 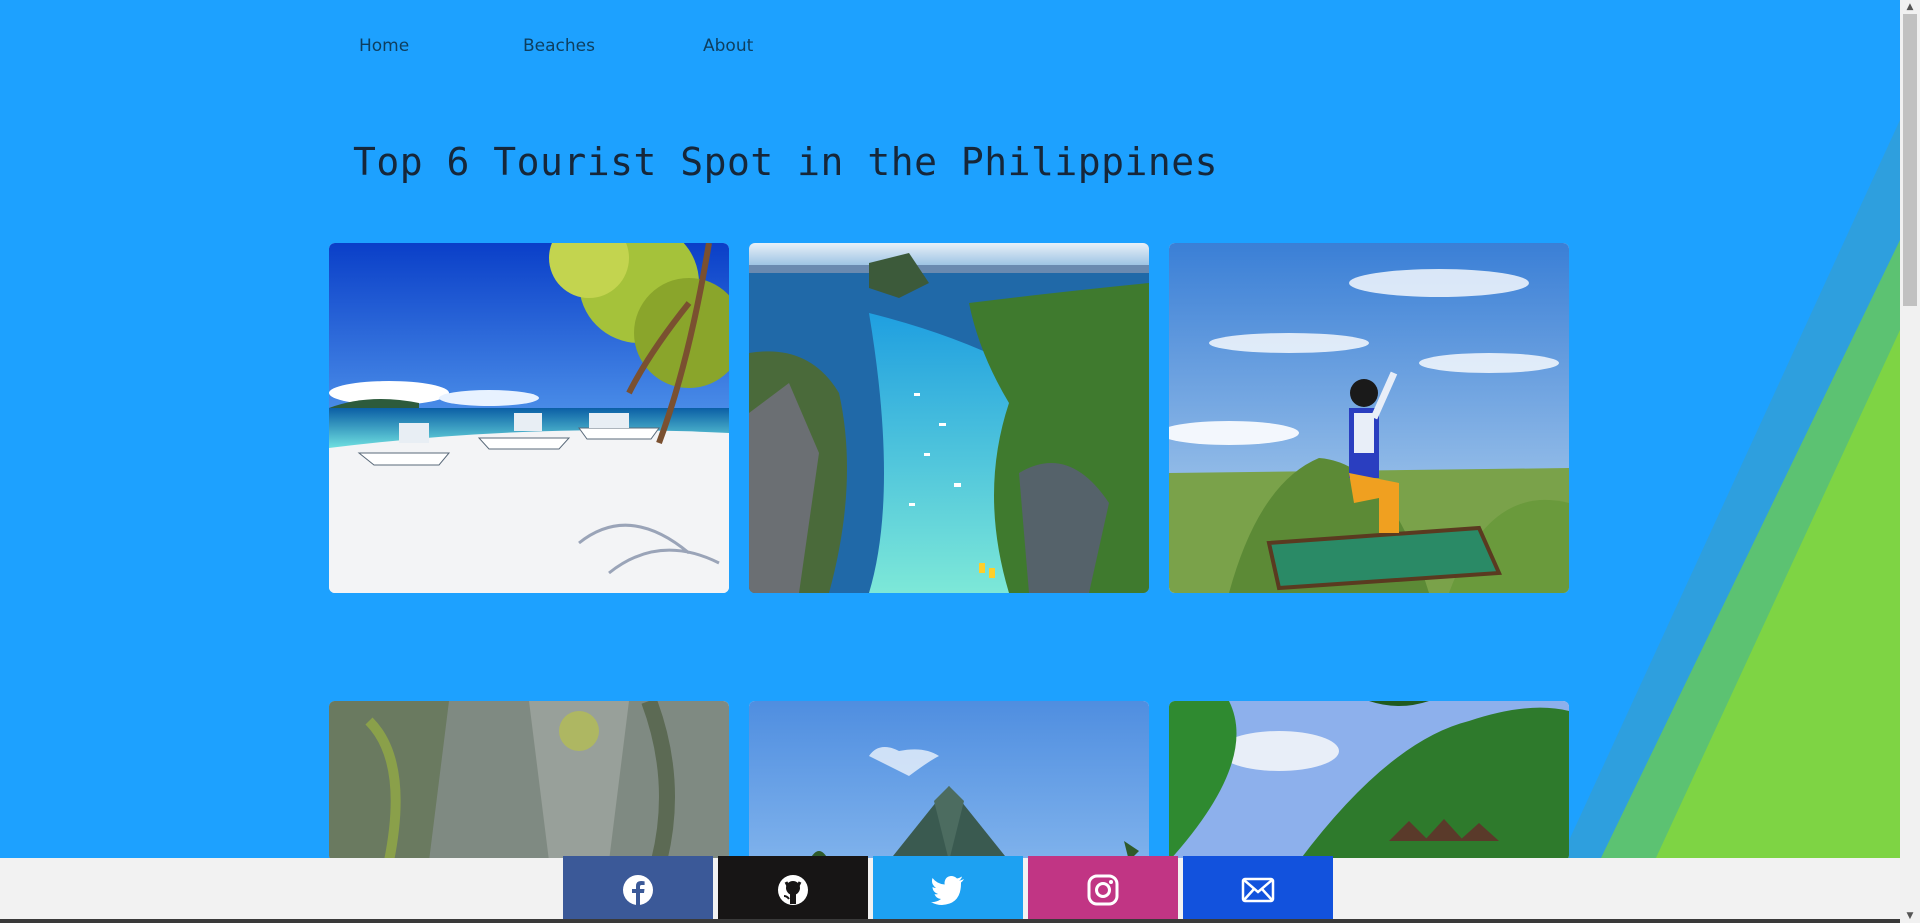 I want to click on top-nav: Home Beaches About, so click(x=556, y=46).